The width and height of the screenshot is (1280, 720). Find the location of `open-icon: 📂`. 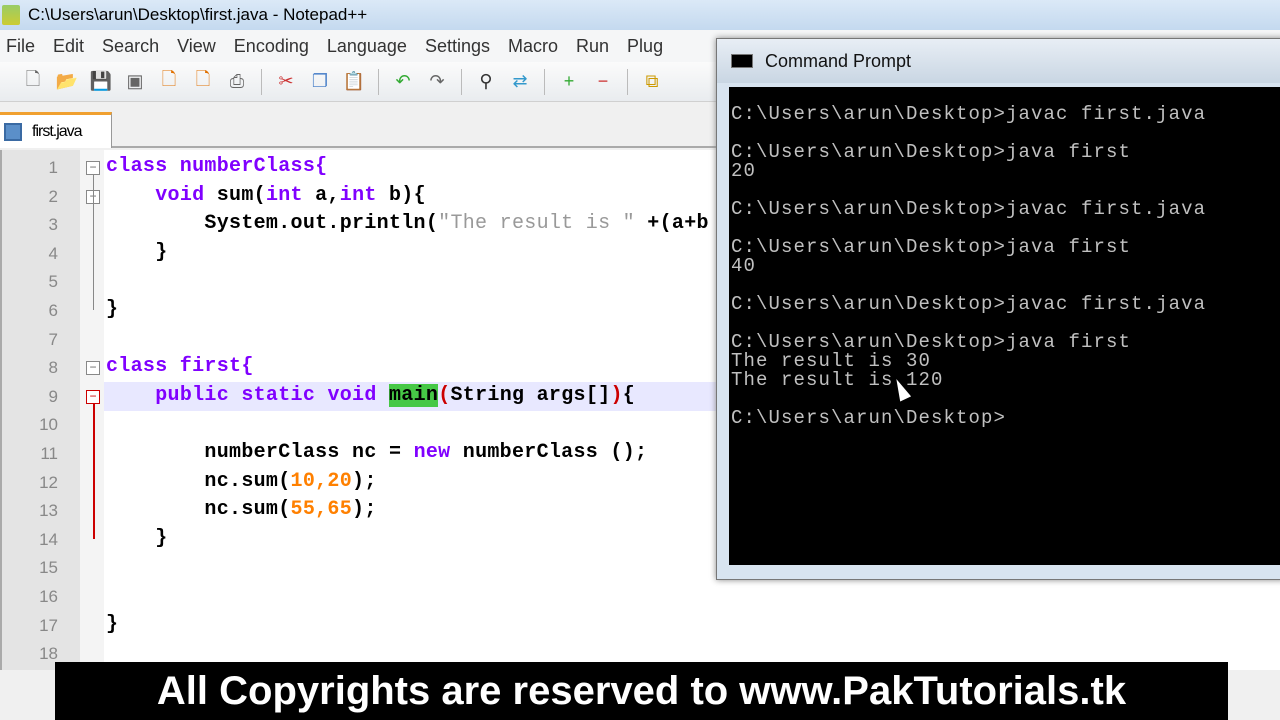

open-icon: 📂 is located at coordinates (67, 82).